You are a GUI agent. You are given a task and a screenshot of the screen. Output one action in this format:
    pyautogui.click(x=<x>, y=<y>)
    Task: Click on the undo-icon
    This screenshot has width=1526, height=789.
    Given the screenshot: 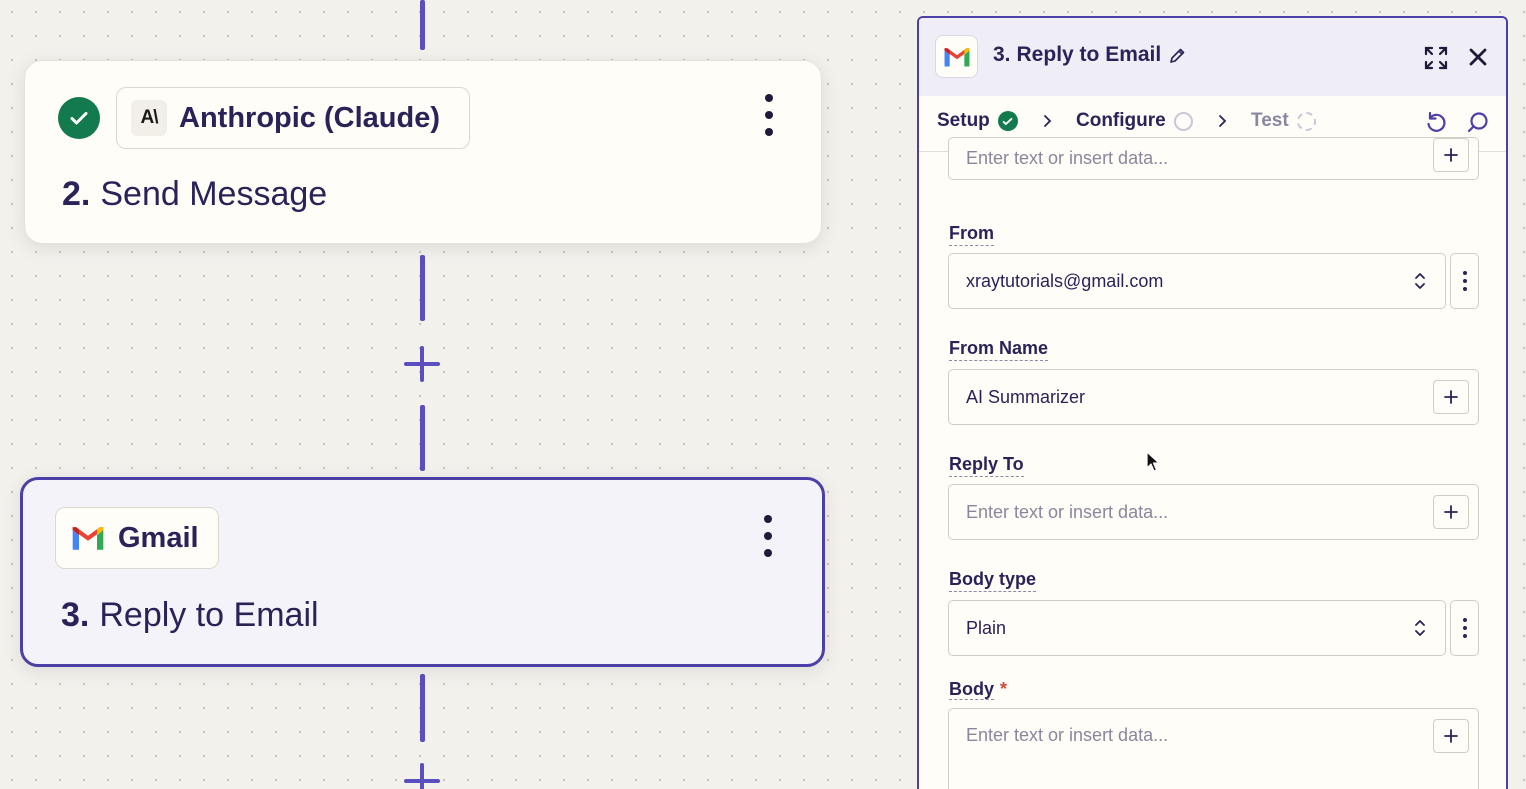 What is the action you would take?
    pyautogui.click(x=1436, y=122)
    